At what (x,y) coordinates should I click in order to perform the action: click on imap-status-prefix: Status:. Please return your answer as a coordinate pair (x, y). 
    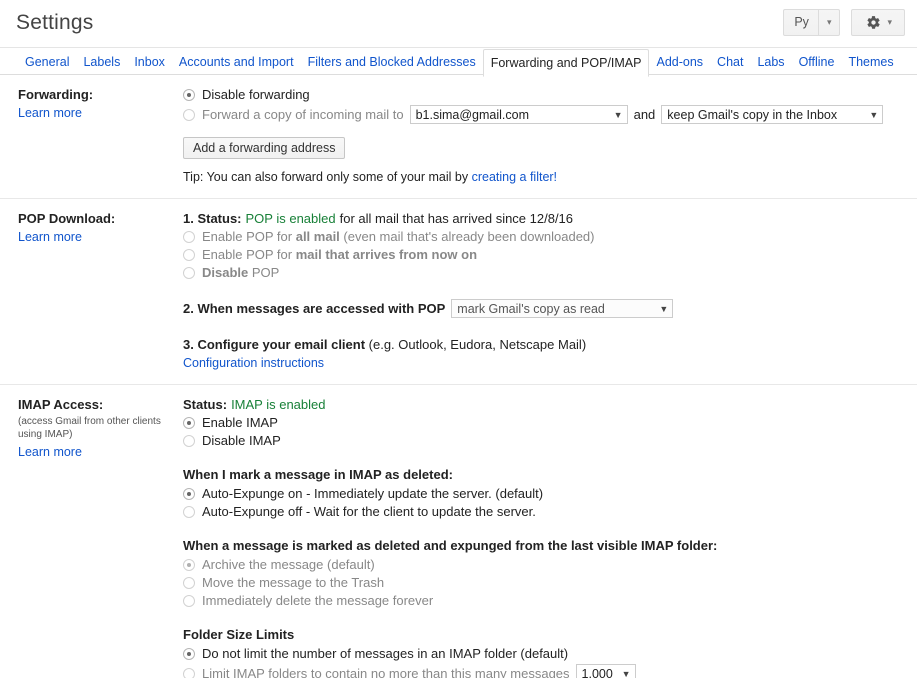
    Looking at the image, I should click on (205, 404).